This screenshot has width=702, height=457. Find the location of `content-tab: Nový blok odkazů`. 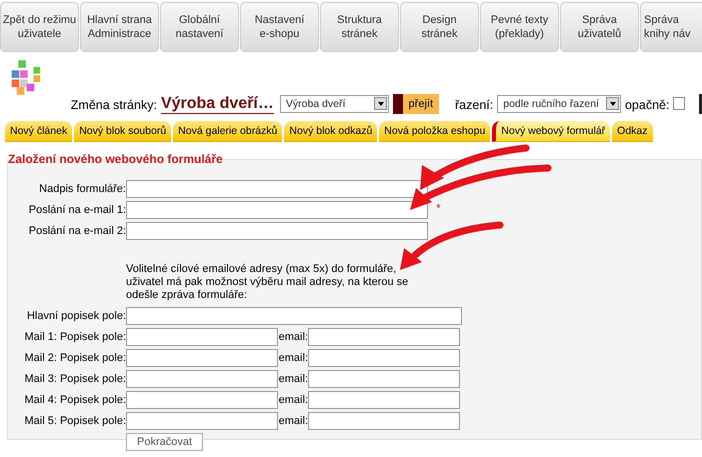

content-tab: Nový blok odkazů is located at coordinates (331, 131).